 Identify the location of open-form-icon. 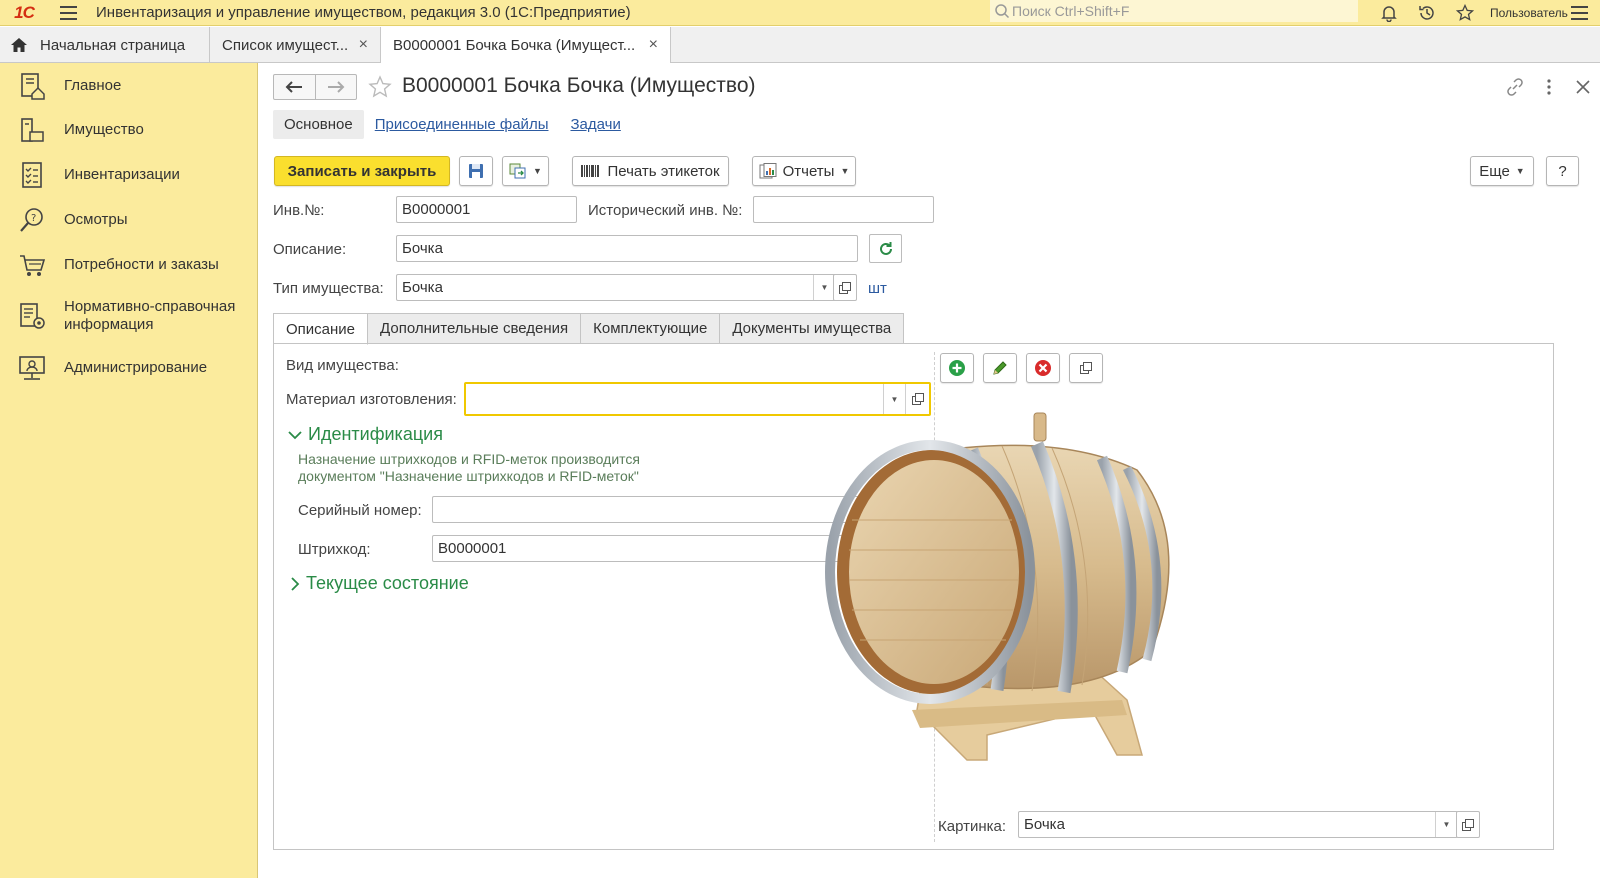
(845, 287).